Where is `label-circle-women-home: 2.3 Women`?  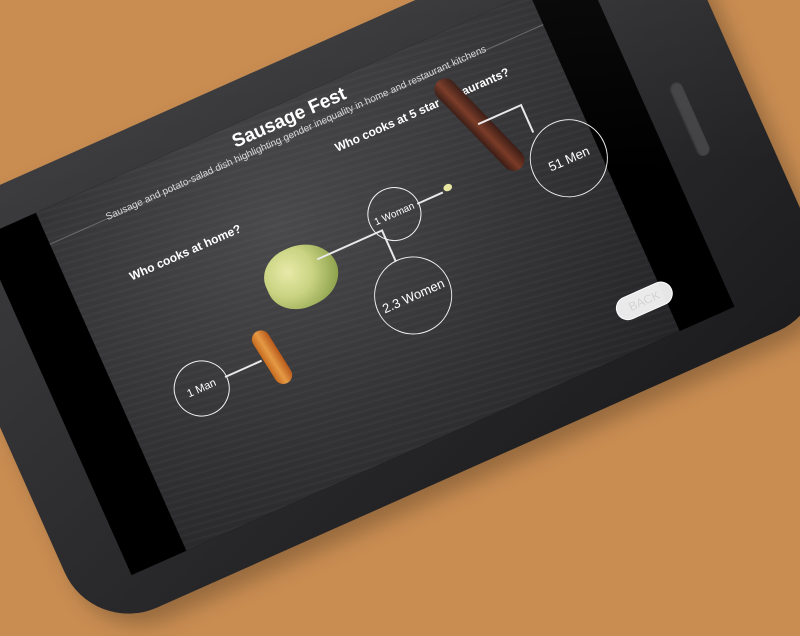 label-circle-women-home: 2.3 Women is located at coordinates (413, 295).